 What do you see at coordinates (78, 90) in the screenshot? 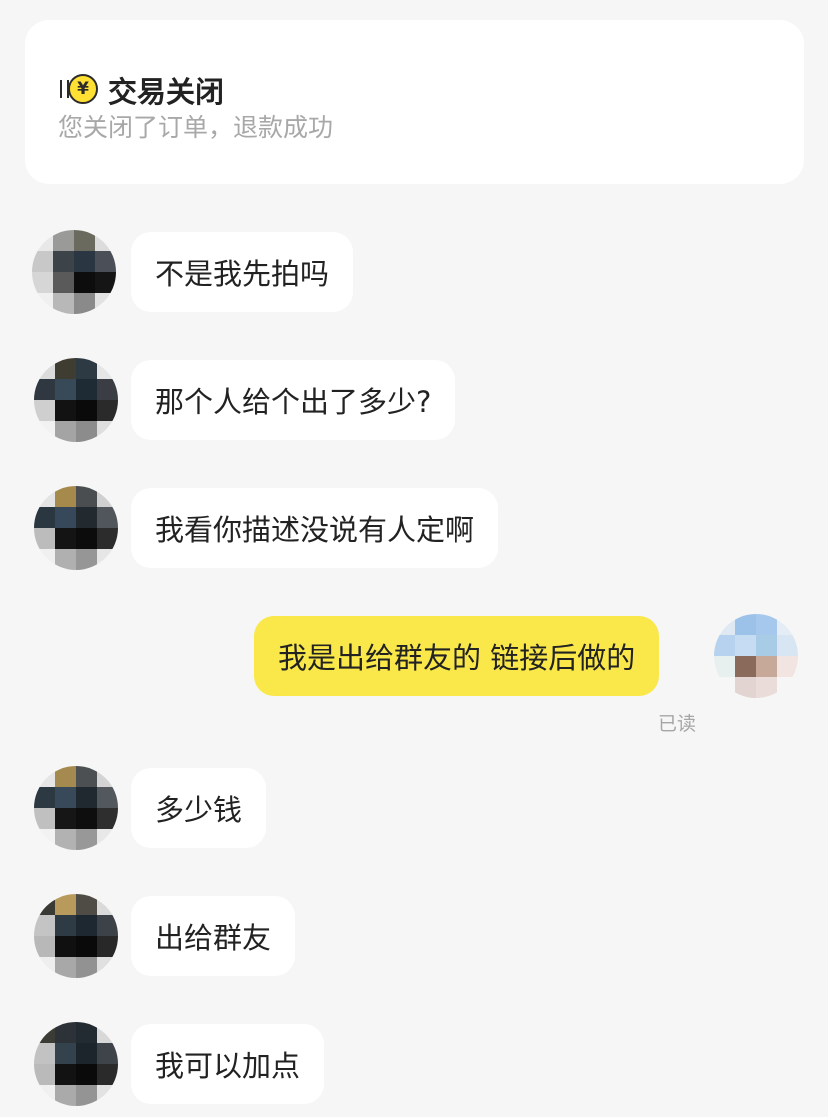
I see `yen-coin-icon: ¥` at bounding box center [78, 90].